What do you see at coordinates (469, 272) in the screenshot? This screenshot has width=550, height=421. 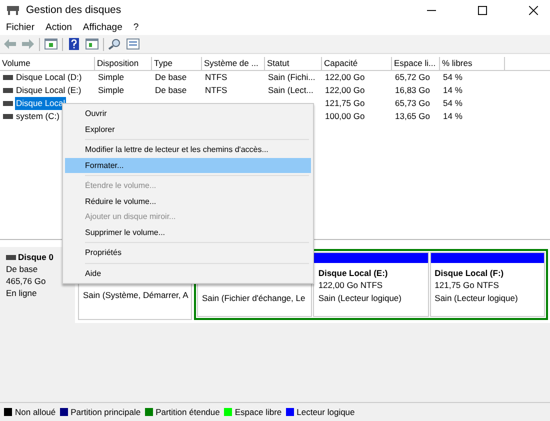 I see `partition-title: Disque Local (F:)` at bounding box center [469, 272].